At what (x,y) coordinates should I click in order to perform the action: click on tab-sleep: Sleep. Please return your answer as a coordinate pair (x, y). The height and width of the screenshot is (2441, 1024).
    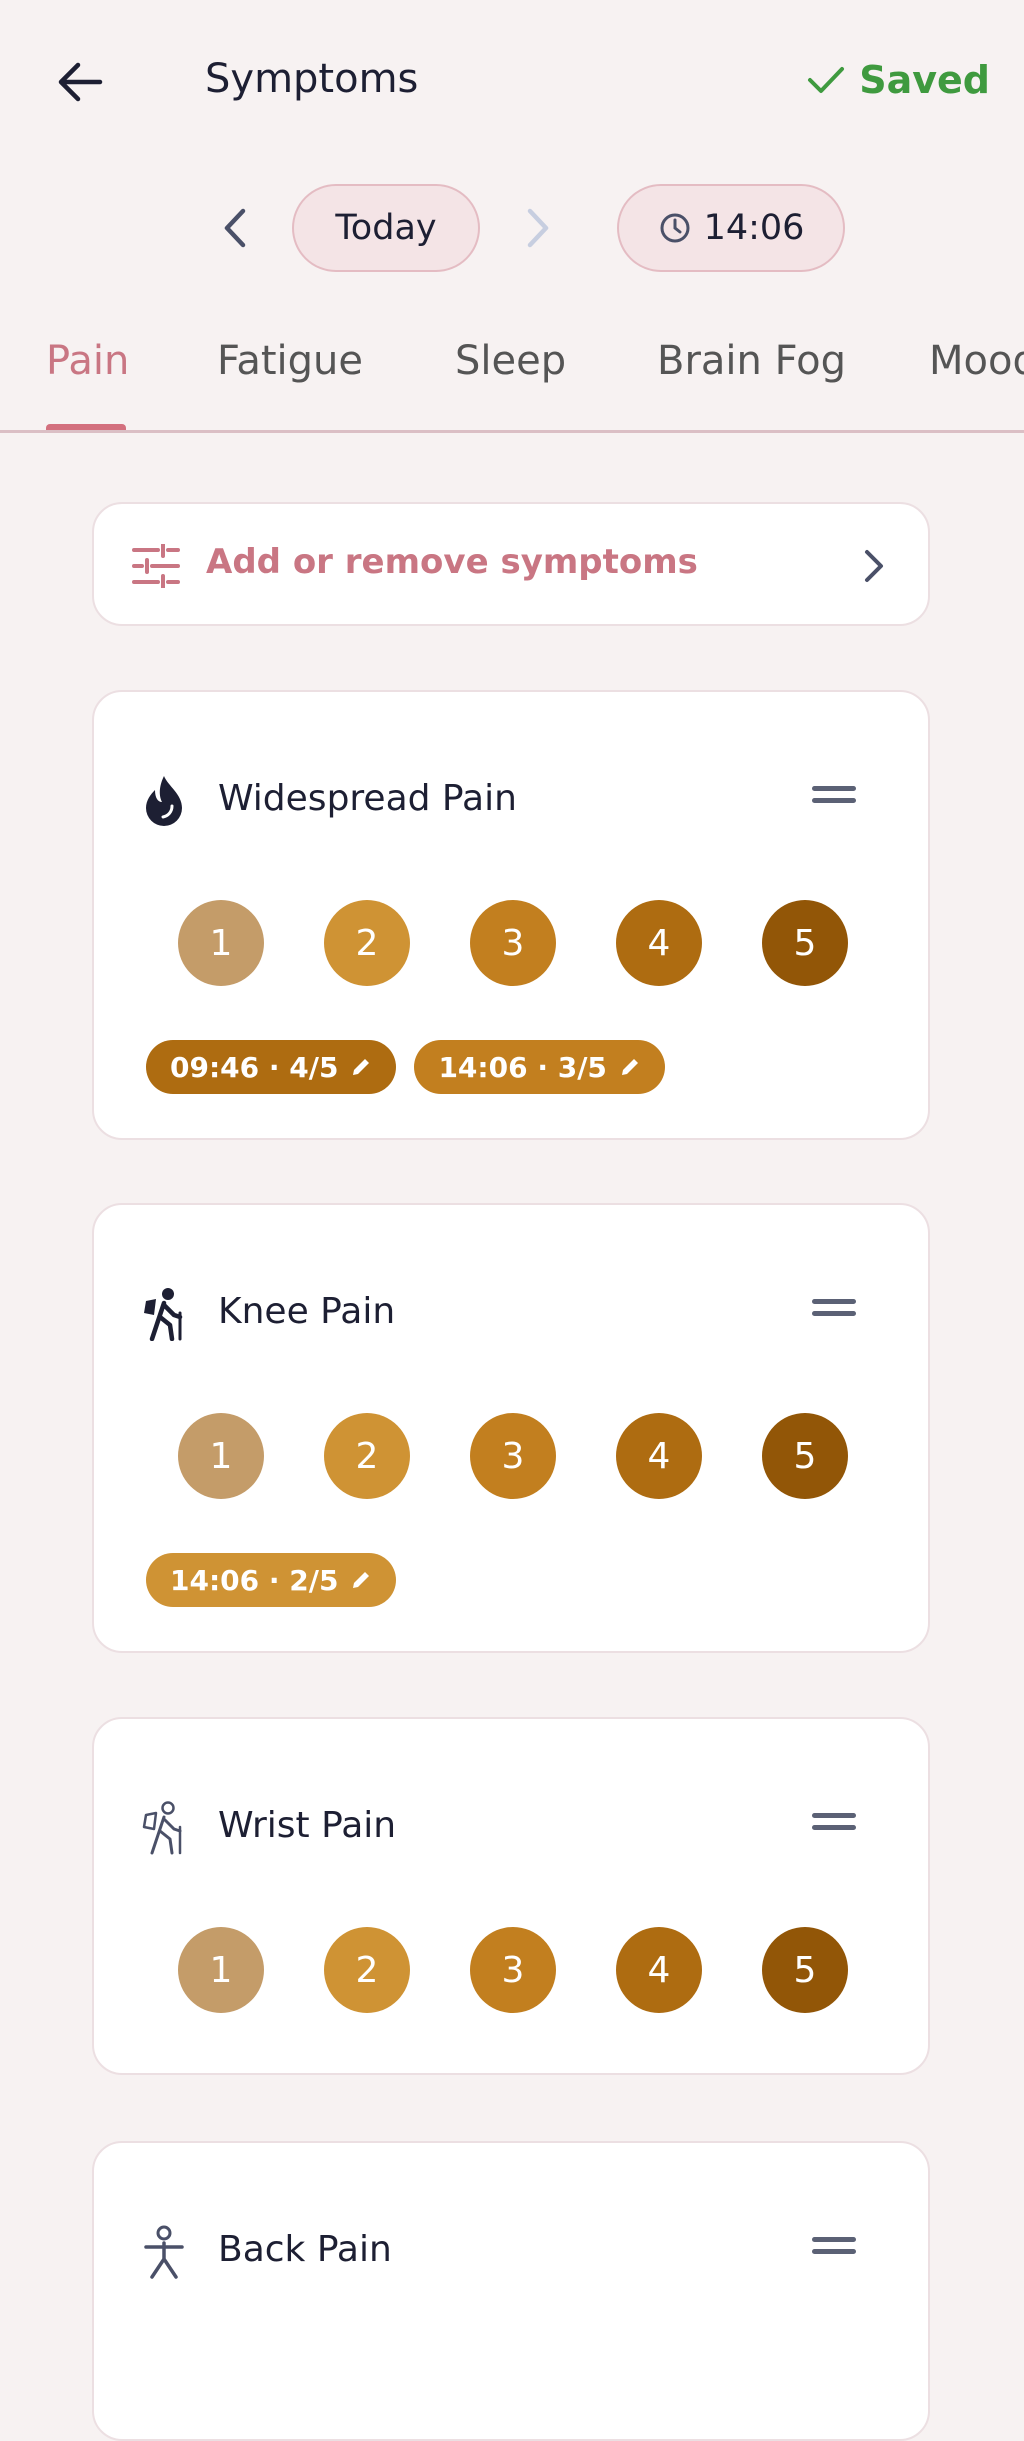
    Looking at the image, I should click on (510, 361).